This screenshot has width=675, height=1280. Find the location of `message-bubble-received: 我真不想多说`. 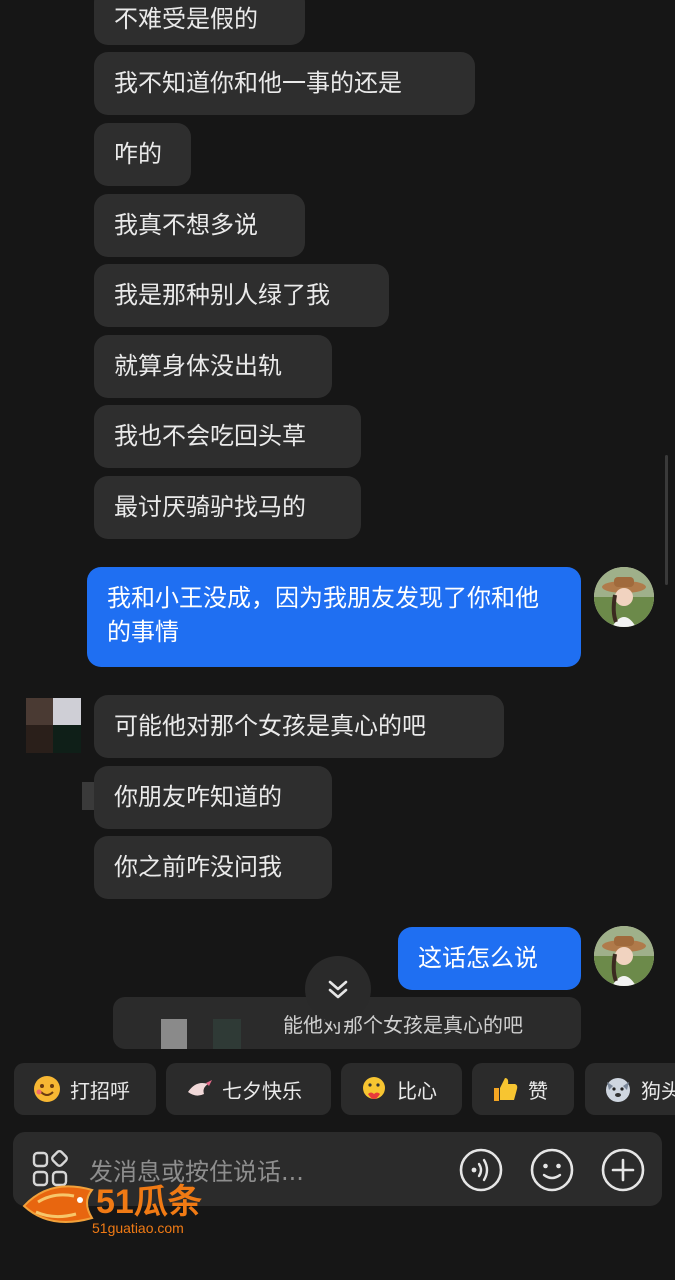

message-bubble-received: 我真不想多说 is located at coordinates (199, 225).